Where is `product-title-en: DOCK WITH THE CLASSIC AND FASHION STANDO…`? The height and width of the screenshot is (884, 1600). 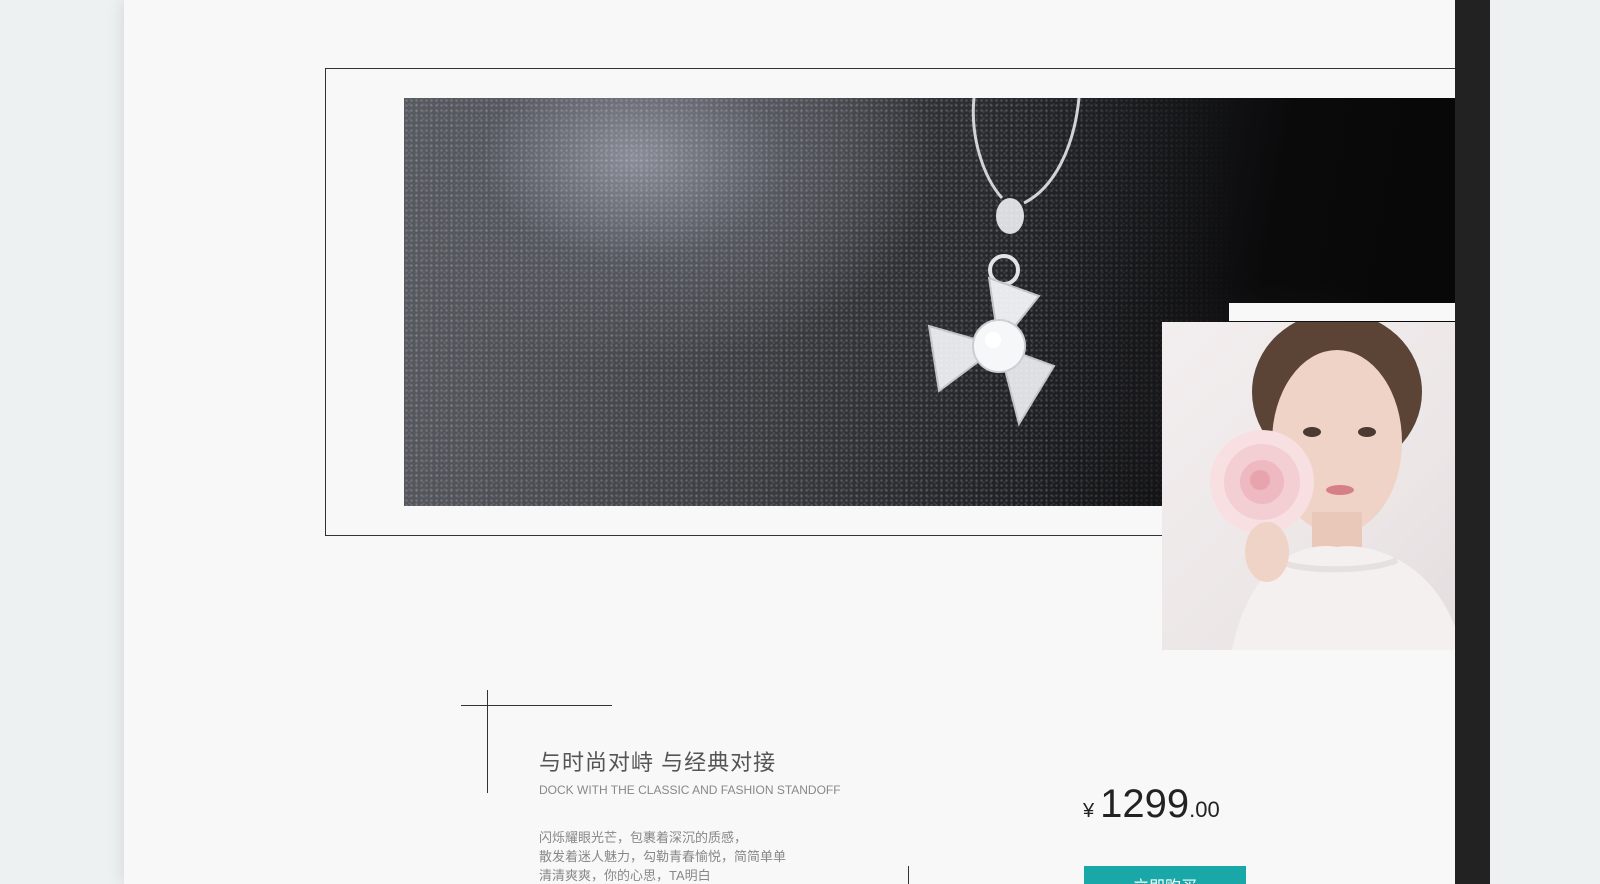 product-title-en: DOCK WITH THE CLASSIC AND FASHION STANDO… is located at coordinates (690, 790).